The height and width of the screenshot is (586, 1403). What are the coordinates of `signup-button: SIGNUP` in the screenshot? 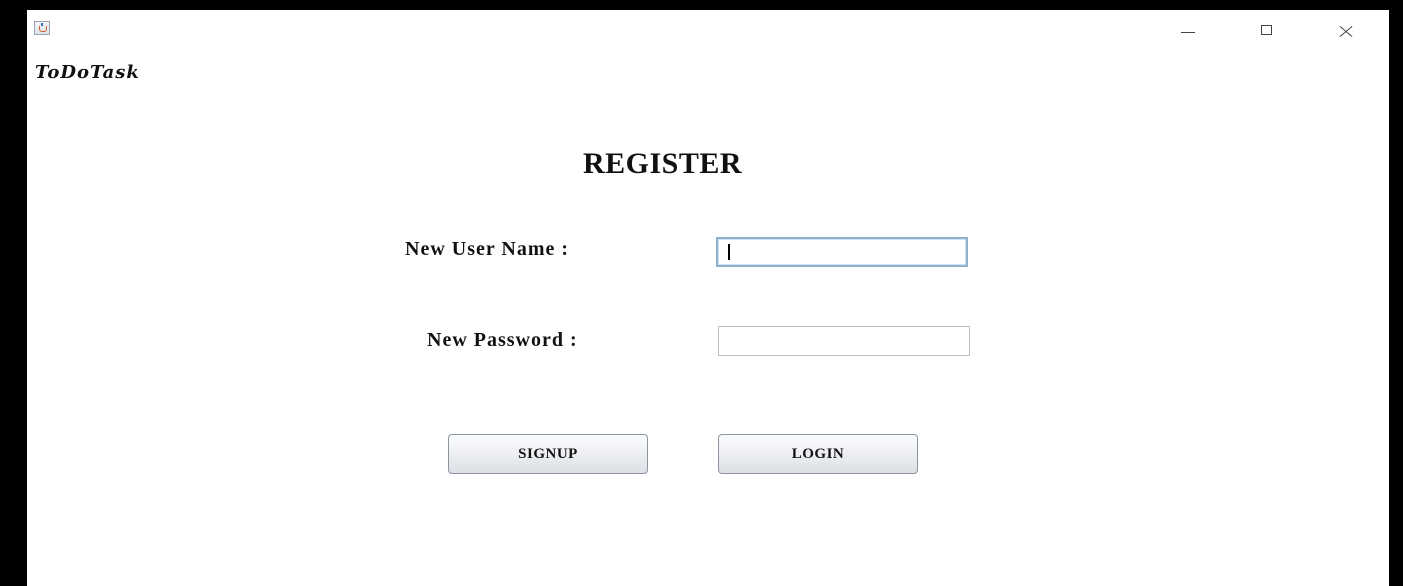 It's located at (548, 454).